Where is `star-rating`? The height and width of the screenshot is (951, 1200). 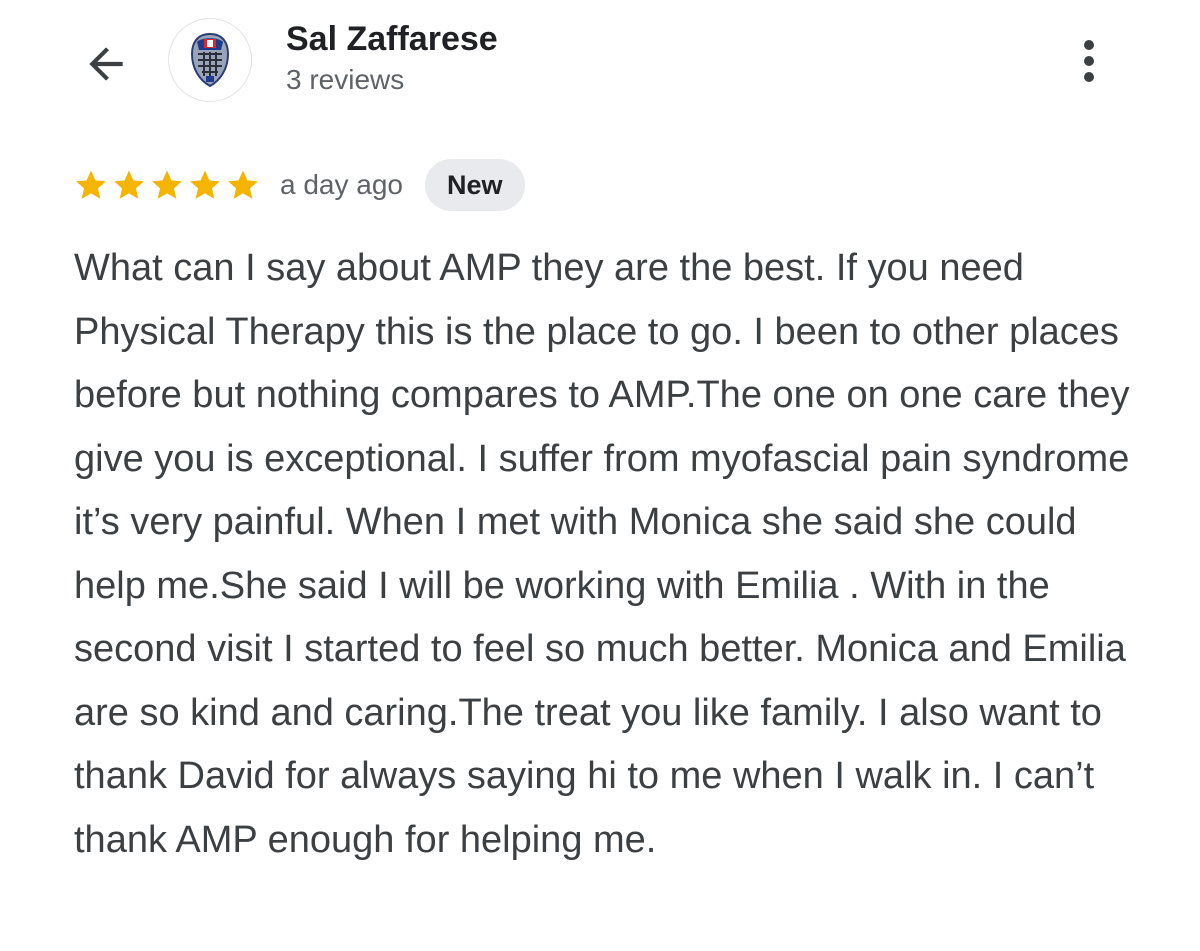
star-rating is located at coordinates (169, 185).